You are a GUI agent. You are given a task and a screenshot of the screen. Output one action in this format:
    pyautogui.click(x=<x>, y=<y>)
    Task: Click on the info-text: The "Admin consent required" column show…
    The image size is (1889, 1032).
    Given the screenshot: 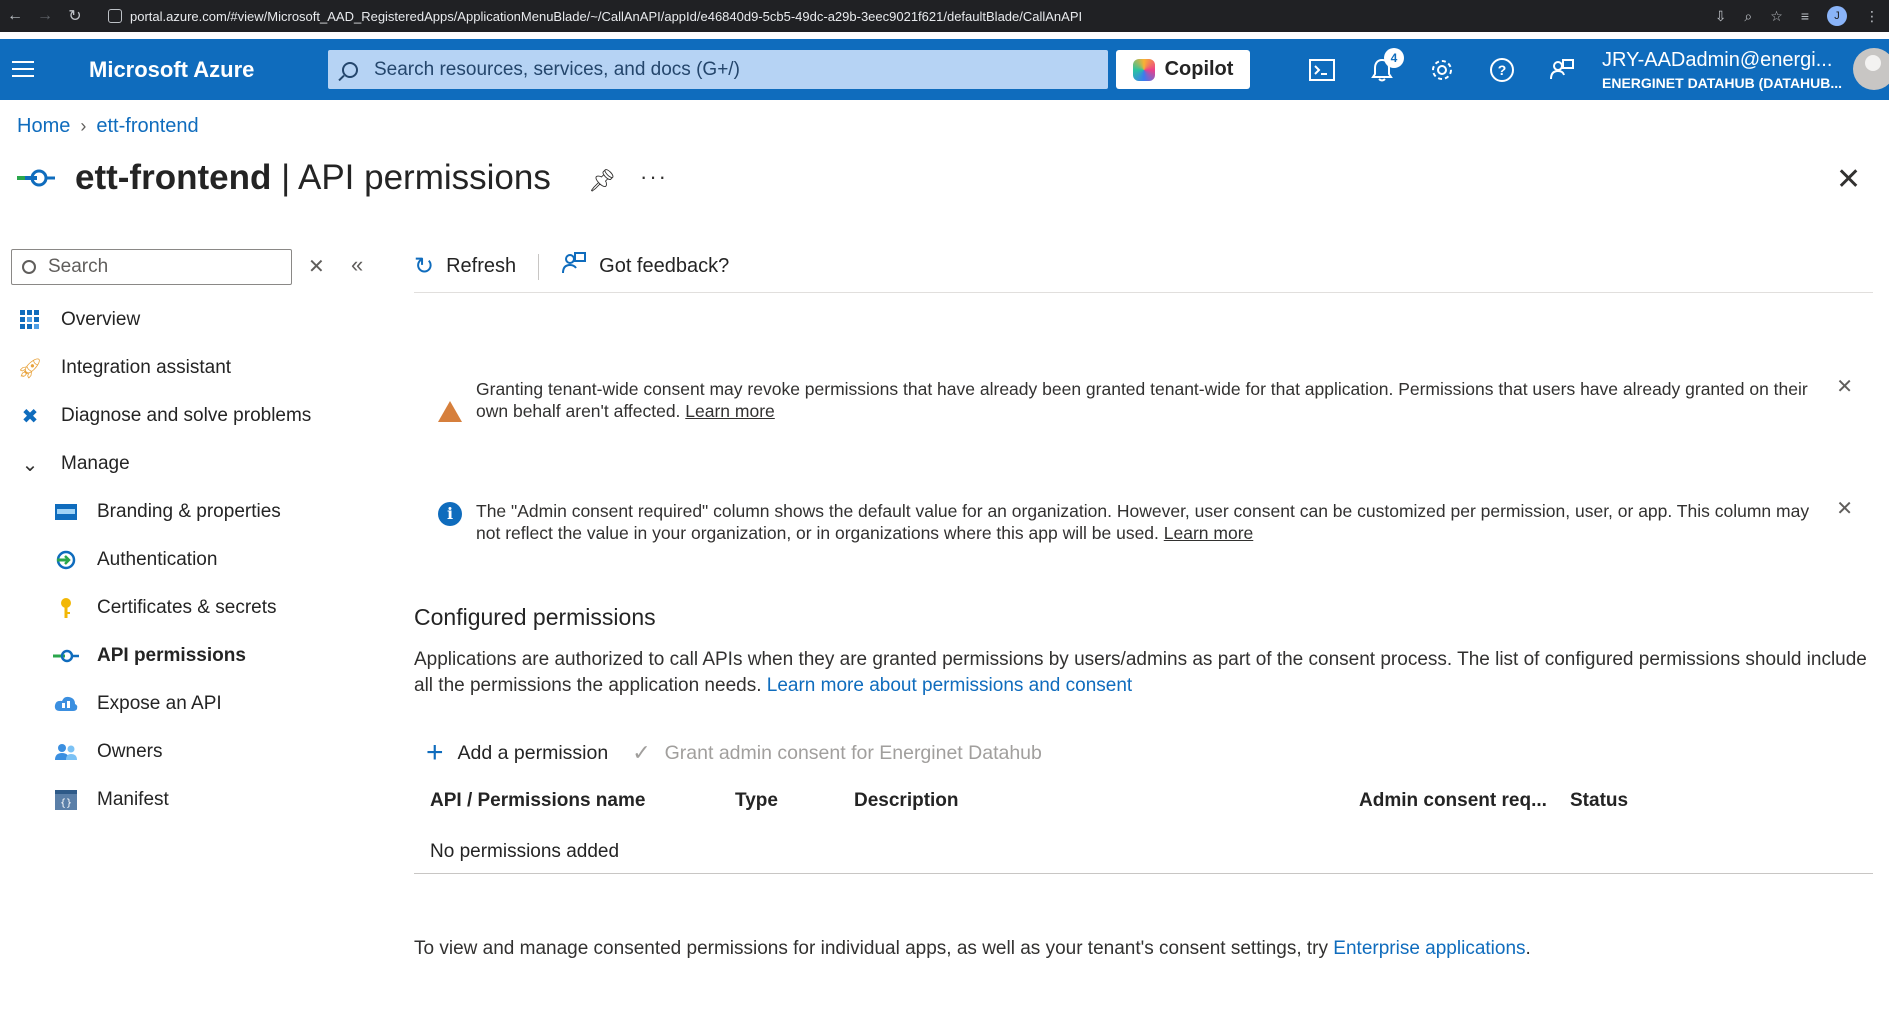 What is the action you would take?
    pyautogui.click(x=1151, y=522)
    